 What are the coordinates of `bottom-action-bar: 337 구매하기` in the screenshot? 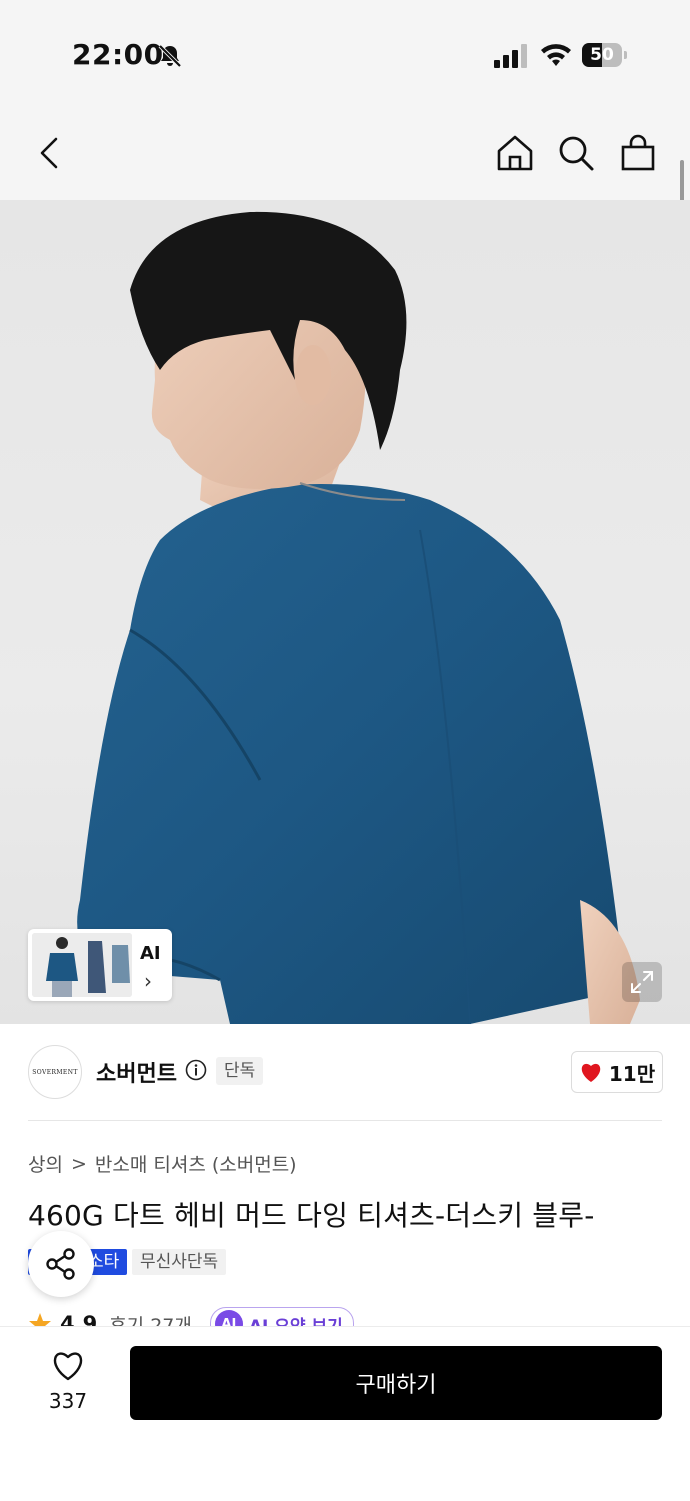 It's located at (345, 1413).